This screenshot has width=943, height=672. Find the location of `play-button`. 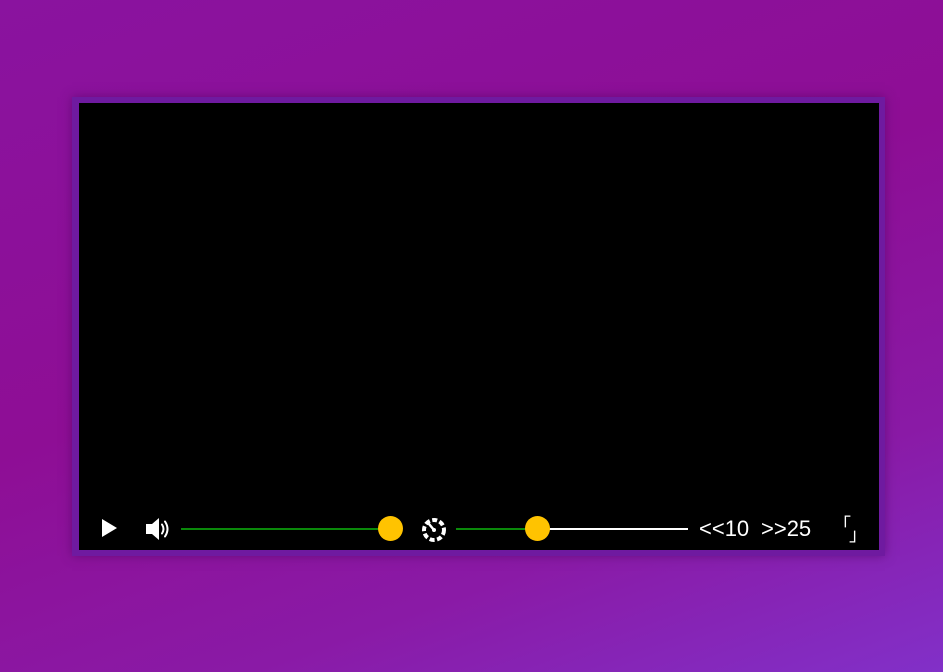

play-button is located at coordinates (109, 528).